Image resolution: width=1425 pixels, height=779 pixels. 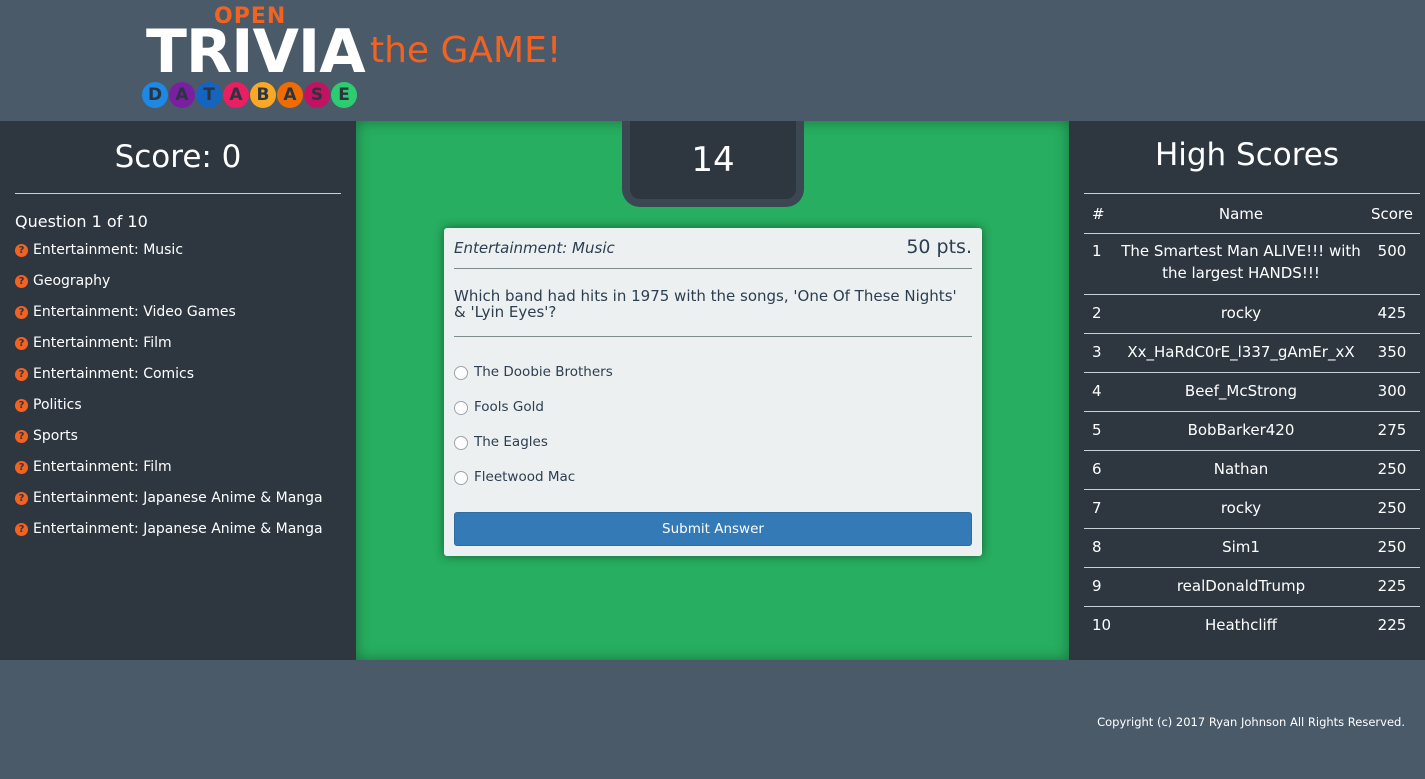 I want to click on rank-cell: 9, so click(x=1101, y=587).